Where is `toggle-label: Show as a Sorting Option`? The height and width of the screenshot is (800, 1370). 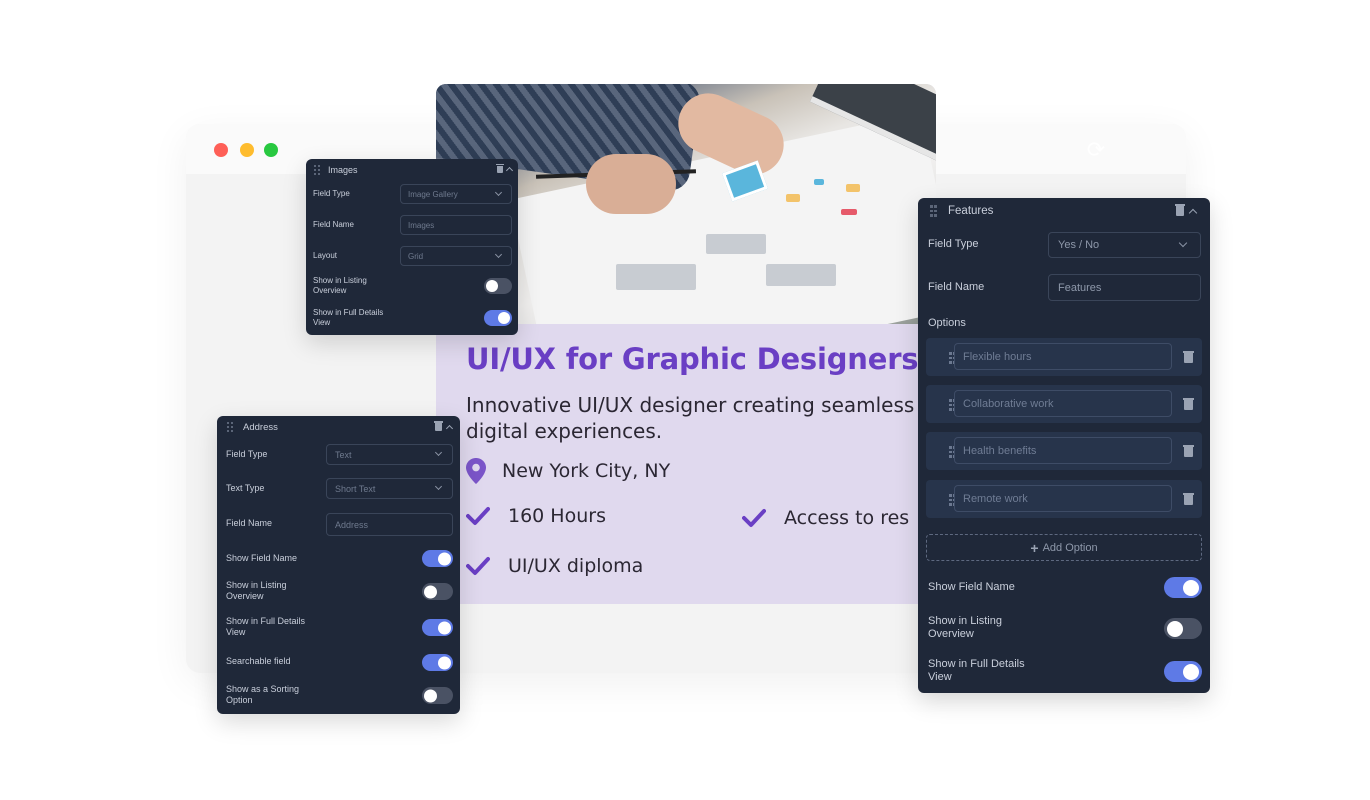
toggle-label: Show as a Sorting Option is located at coordinates (263, 694).